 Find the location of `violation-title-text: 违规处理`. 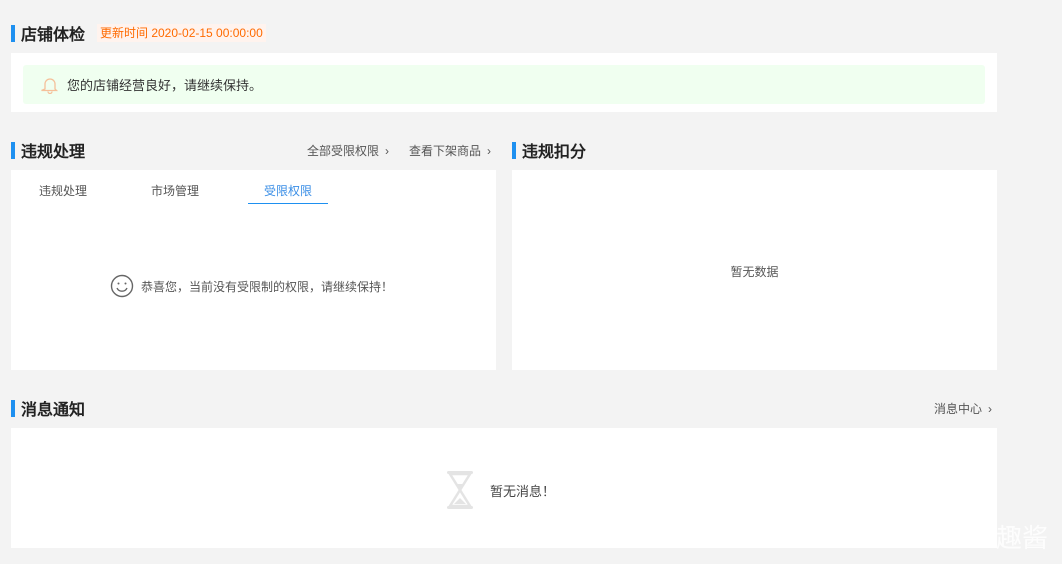

violation-title-text: 违规处理 is located at coordinates (53, 152).